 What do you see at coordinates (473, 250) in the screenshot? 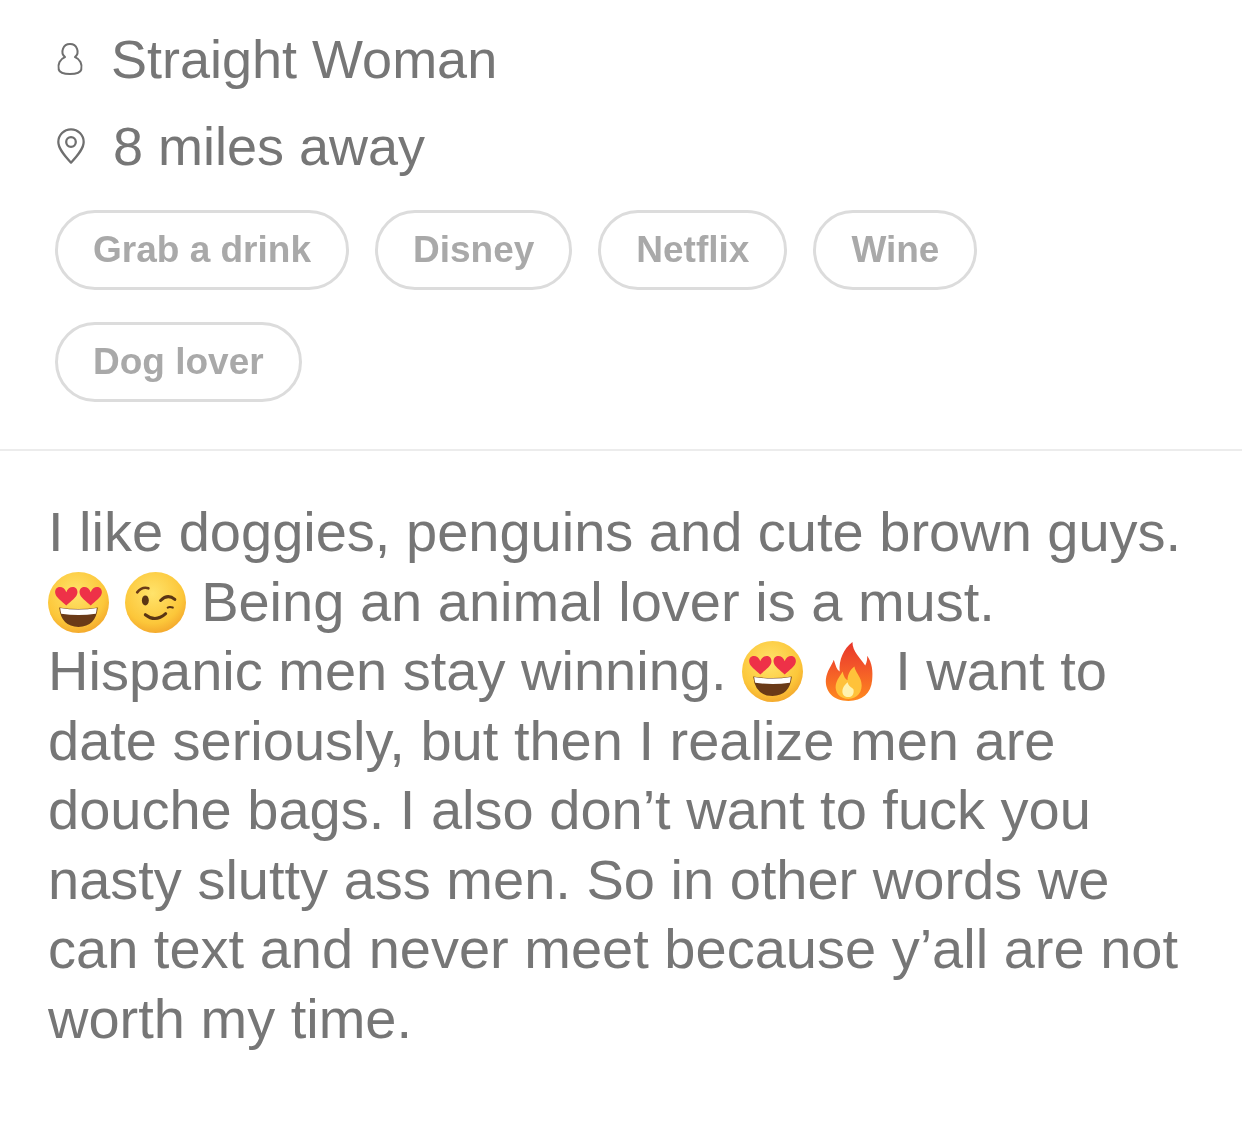
I see `interest-tag: Disney` at bounding box center [473, 250].